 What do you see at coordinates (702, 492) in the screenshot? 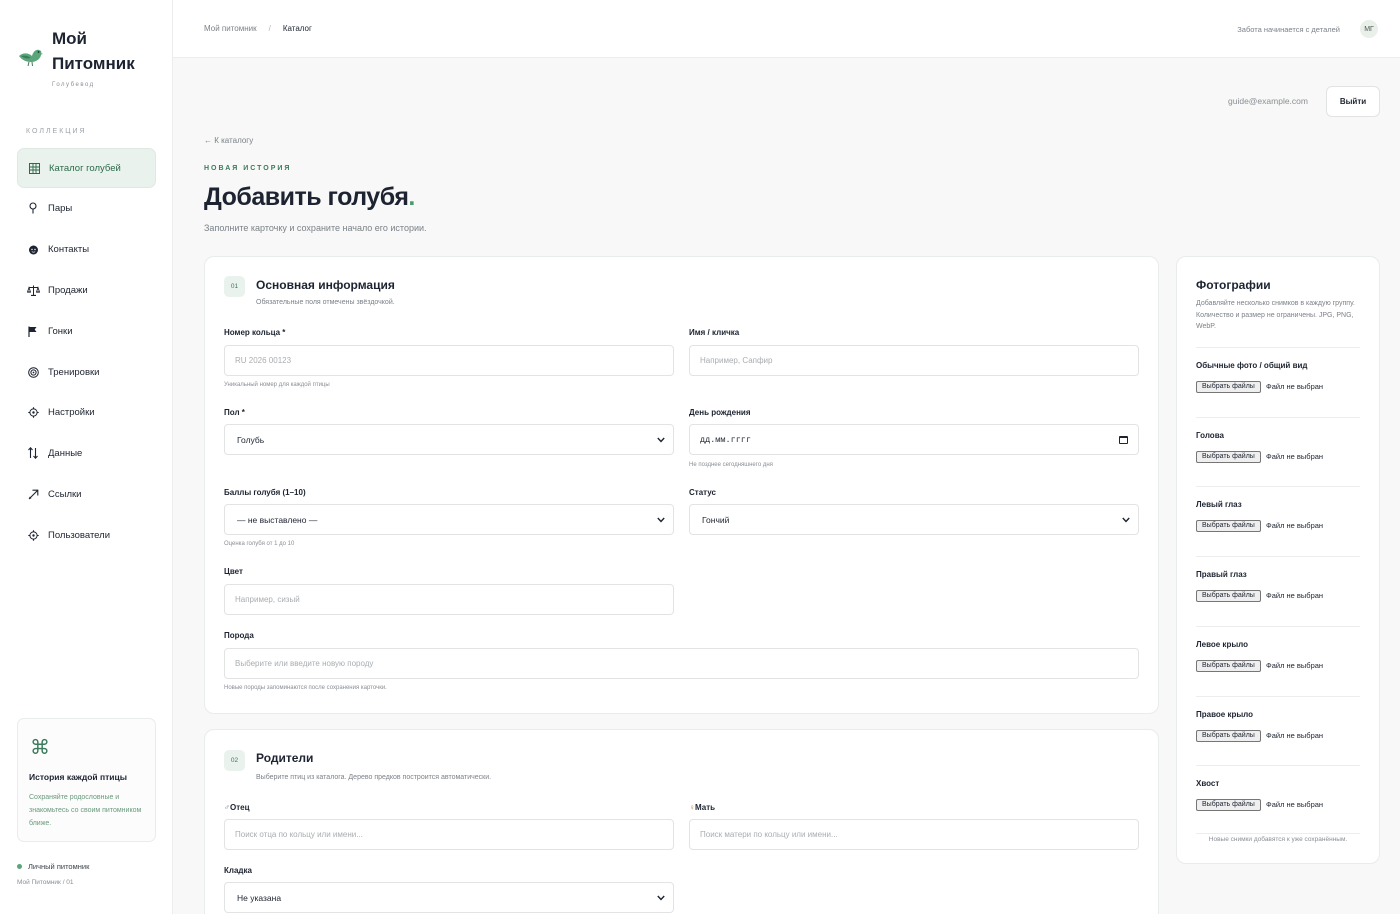
I see `status-label: Статус` at bounding box center [702, 492].